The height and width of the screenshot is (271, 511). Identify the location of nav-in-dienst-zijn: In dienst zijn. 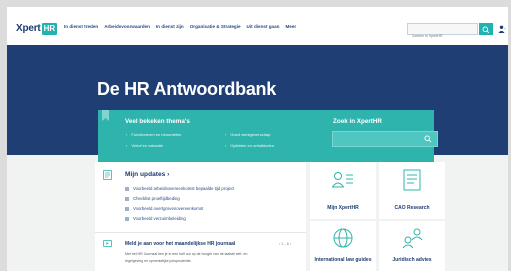
(170, 26).